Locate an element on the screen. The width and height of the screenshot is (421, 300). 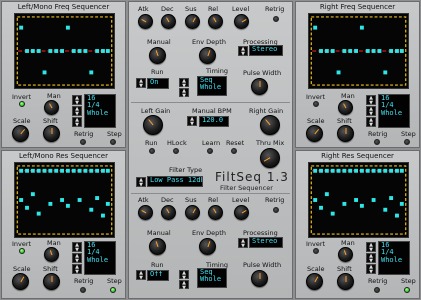
hlock-led is located at coordinates (176, 151).